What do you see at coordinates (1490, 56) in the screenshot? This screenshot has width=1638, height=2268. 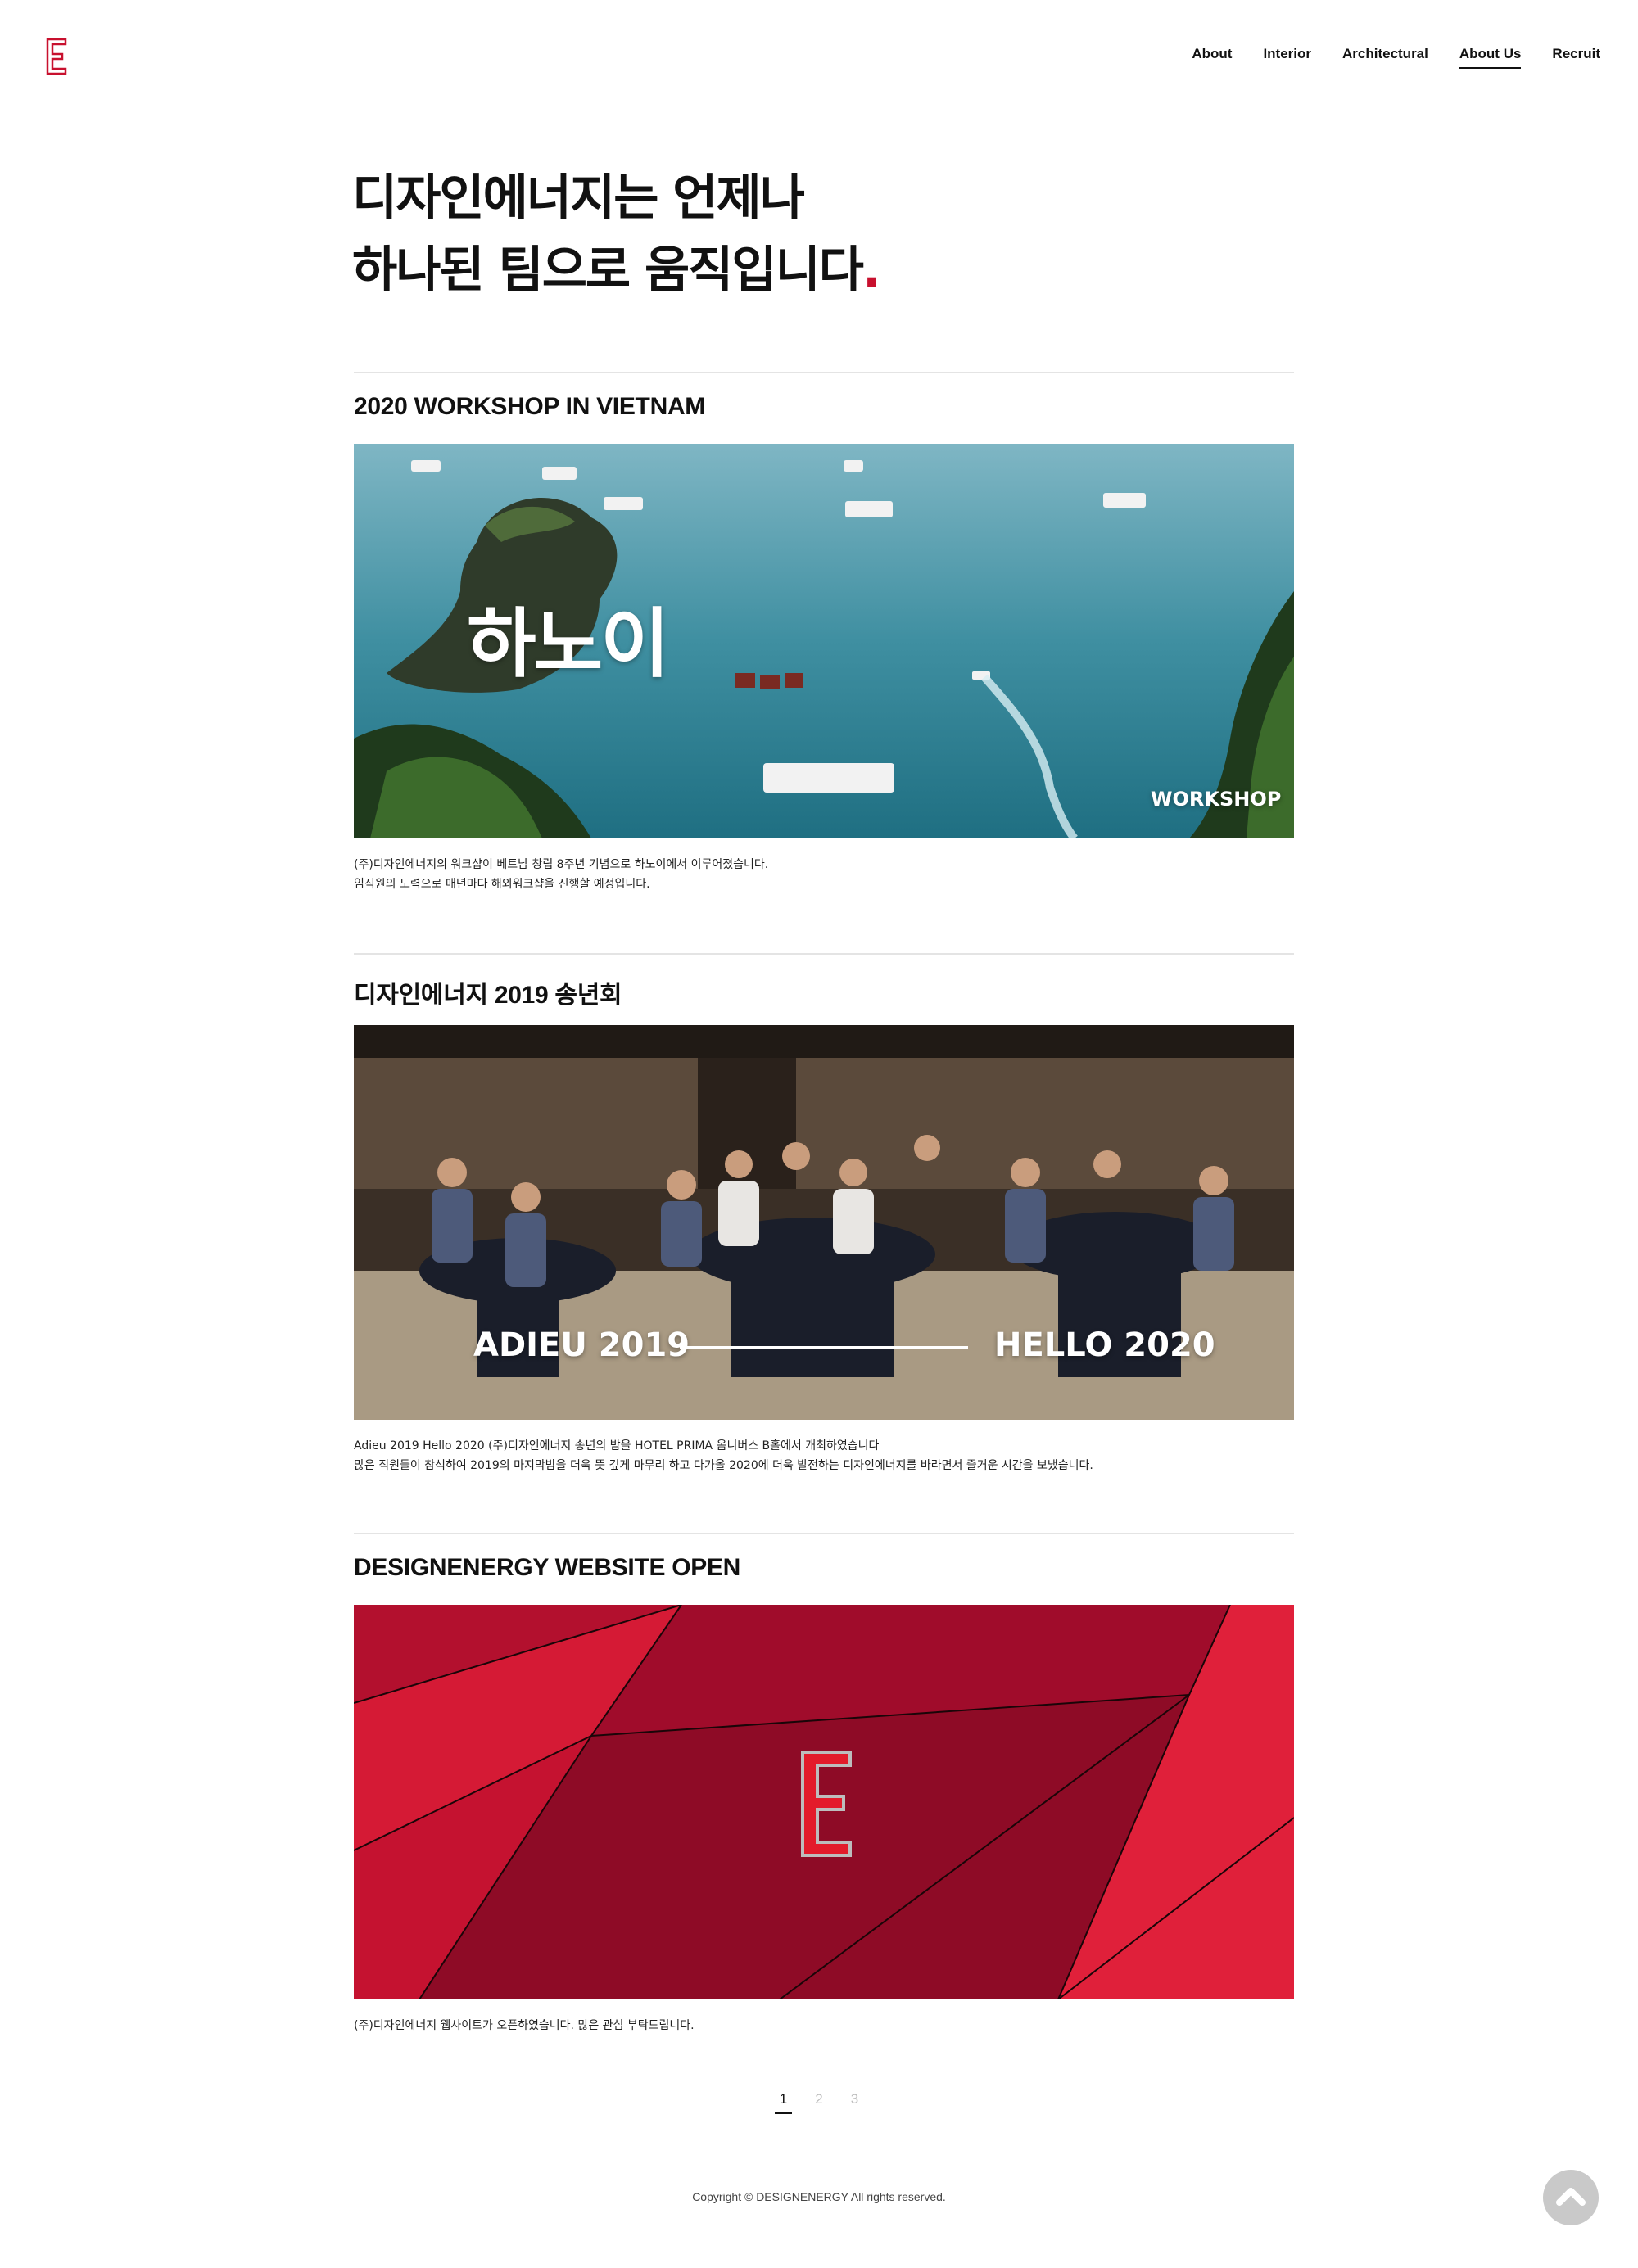 I see `nav-about-us: About Us` at bounding box center [1490, 56].